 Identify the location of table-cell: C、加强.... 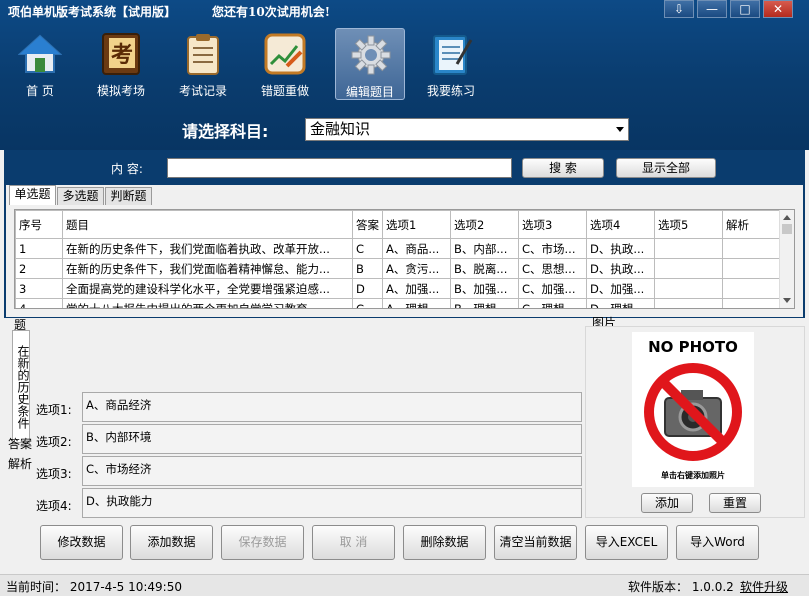
(552, 288).